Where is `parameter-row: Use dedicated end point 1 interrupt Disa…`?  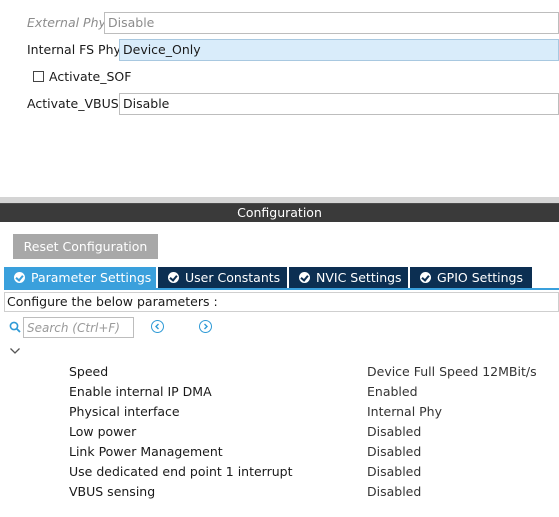 parameter-row: Use dedicated end point 1 interrupt Disa… is located at coordinates (279, 472).